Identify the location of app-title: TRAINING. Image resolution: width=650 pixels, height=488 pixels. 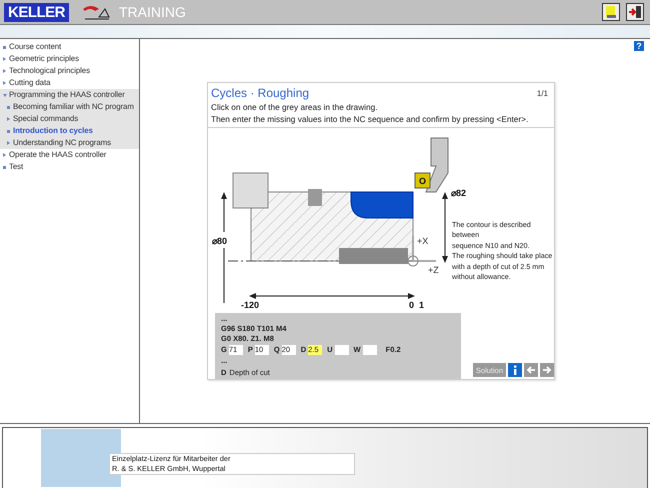
(152, 12).